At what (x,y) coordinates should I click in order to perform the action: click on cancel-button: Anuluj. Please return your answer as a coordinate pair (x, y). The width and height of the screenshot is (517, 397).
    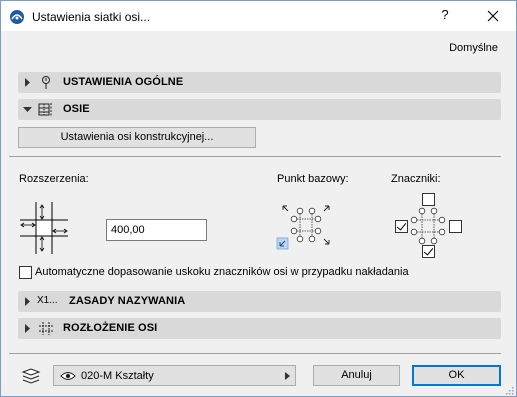
    Looking at the image, I should click on (356, 375).